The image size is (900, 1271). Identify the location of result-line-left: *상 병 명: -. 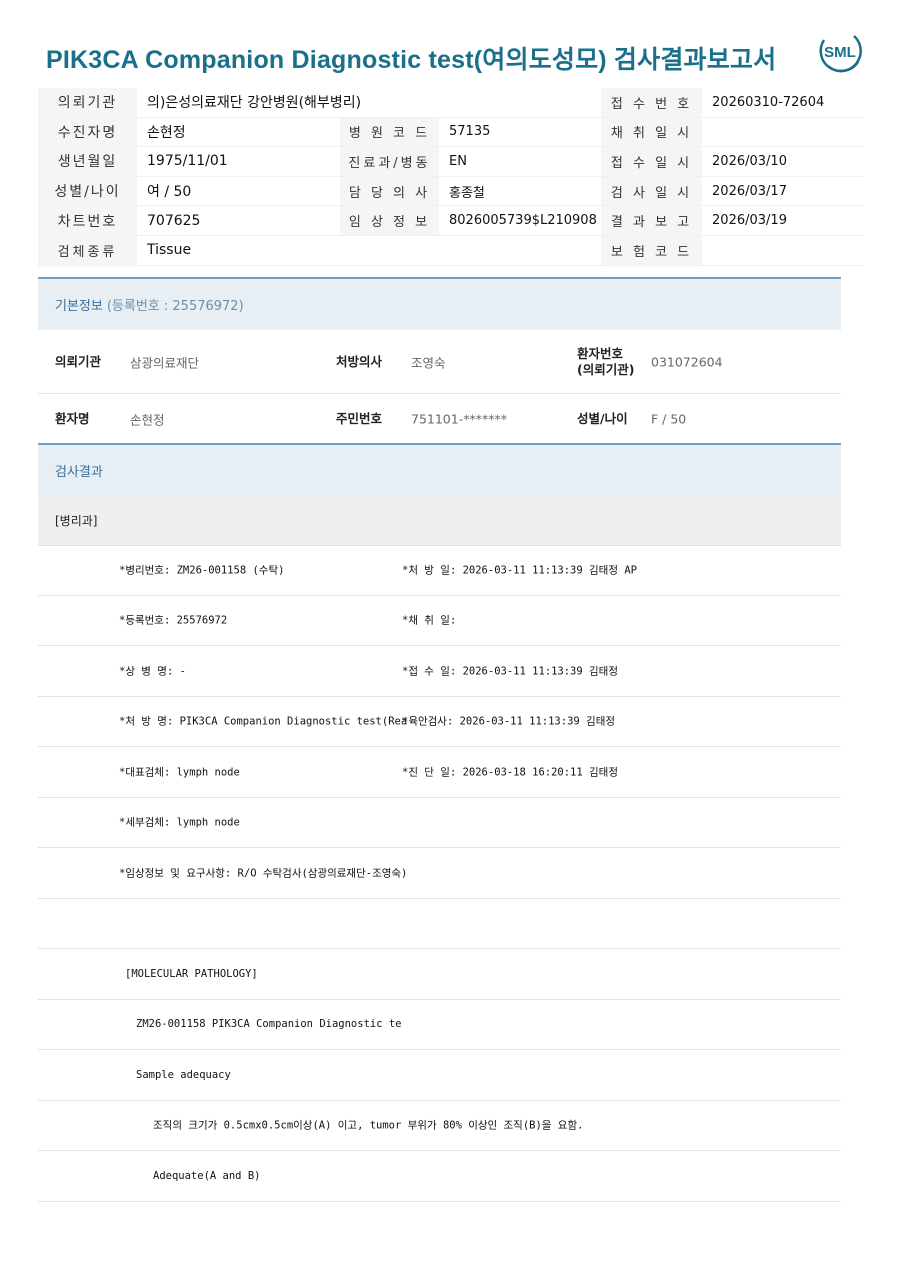
(152, 671).